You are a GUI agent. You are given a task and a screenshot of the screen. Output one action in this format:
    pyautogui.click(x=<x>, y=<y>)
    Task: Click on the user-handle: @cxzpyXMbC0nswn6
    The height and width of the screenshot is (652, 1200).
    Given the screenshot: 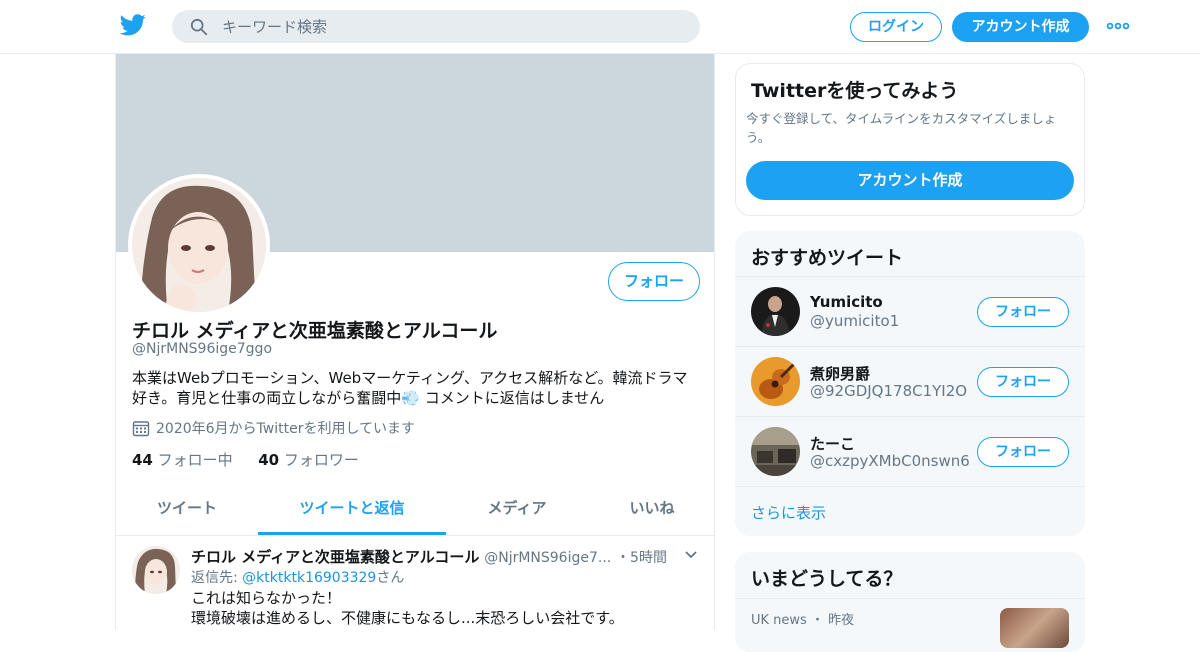 What is the action you would take?
    pyautogui.click(x=890, y=461)
    